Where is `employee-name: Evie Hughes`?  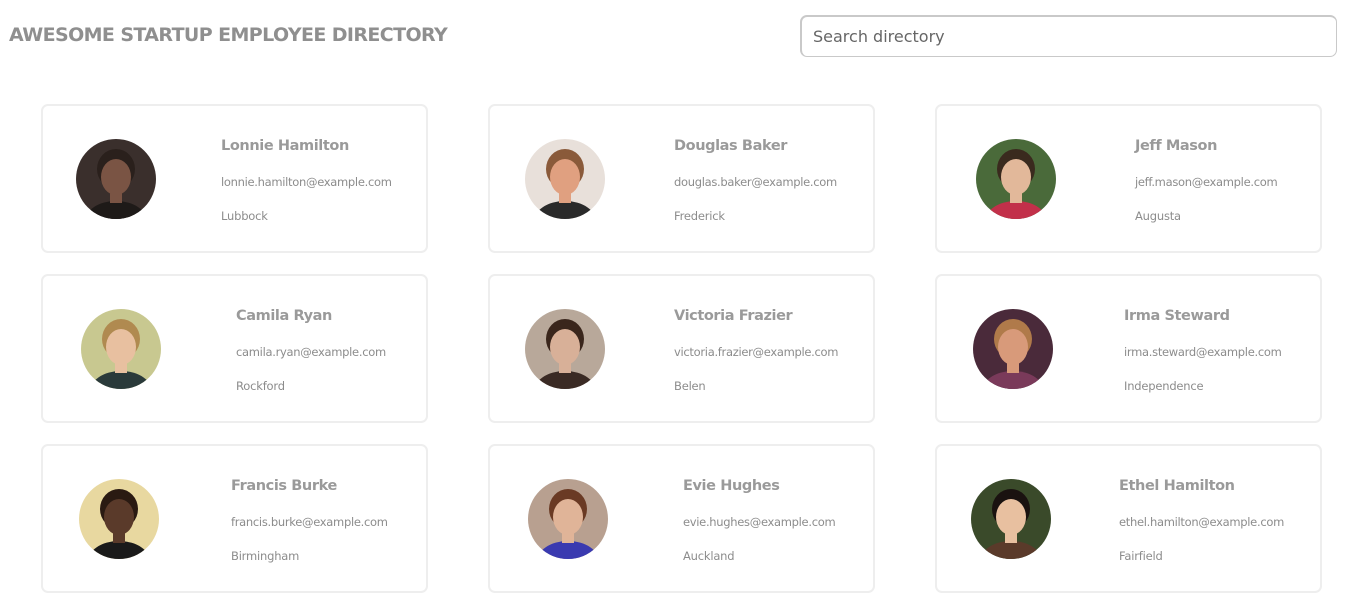
employee-name: Evie Hughes is located at coordinates (731, 486).